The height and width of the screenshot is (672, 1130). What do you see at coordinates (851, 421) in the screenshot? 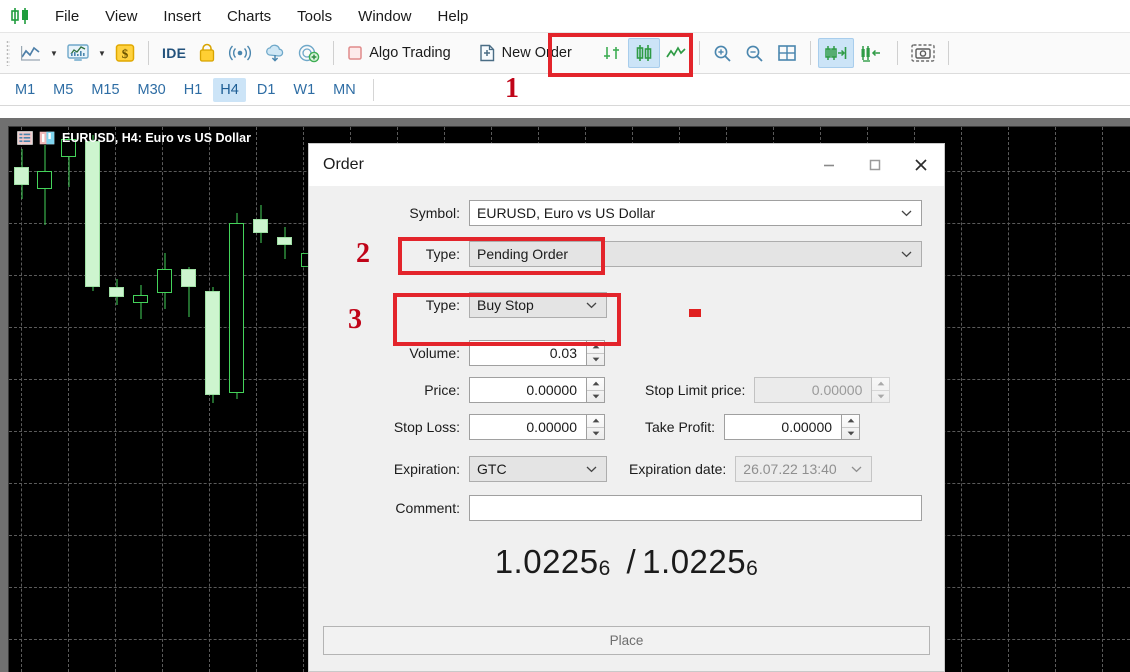
I see `take-profit-step-up` at bounding box center [851, 421].